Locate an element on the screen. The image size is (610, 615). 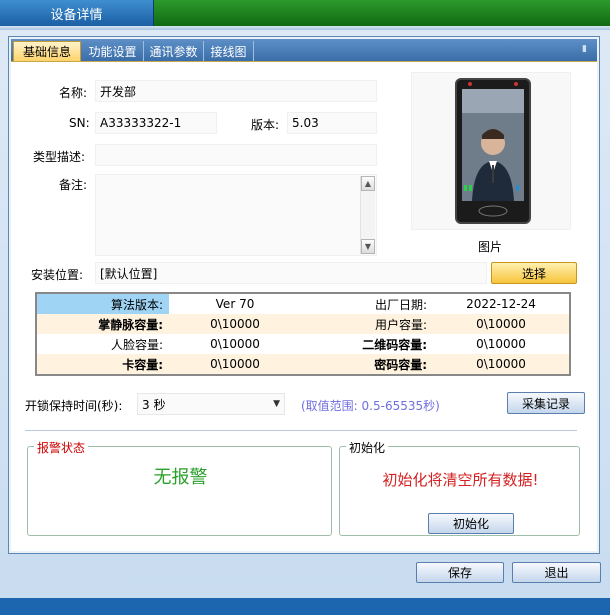
face-capacity-label: 人脸容量: is located at coordinates (136, 344).